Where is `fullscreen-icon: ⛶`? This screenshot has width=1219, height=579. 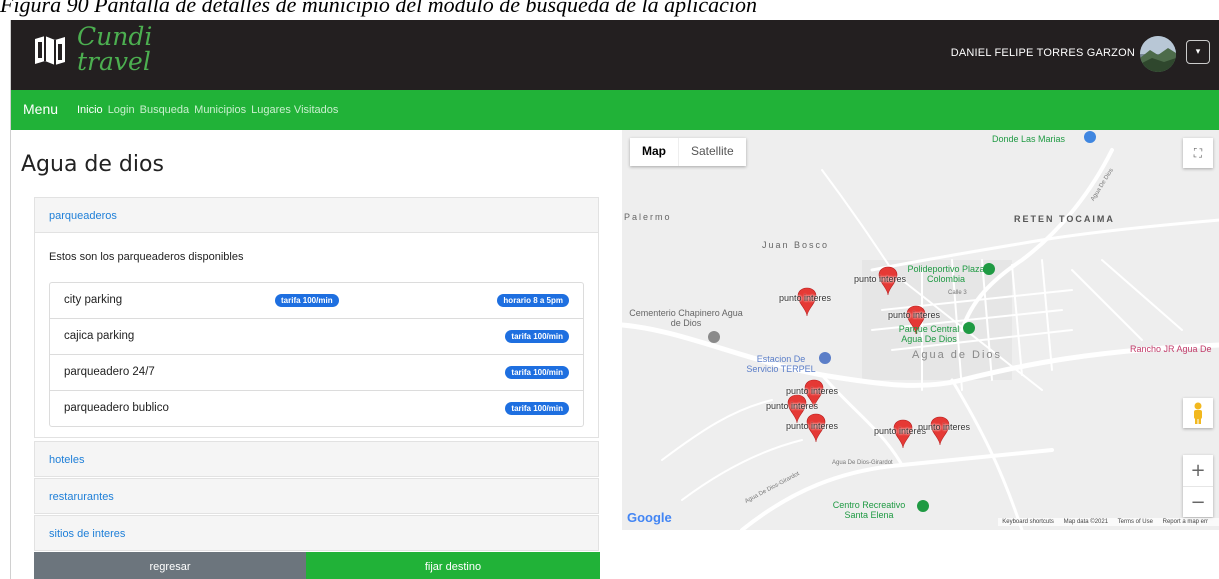
fullscreen-icon: ⛶ is located at coordinates (1198, 153).